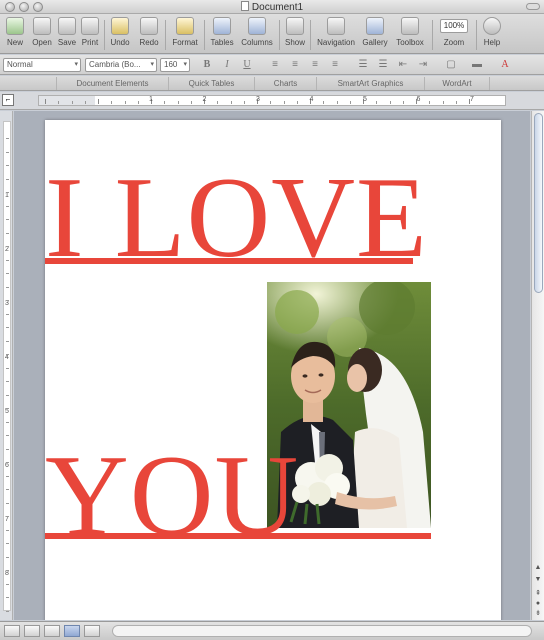 The width and height of the screenshot is (544, 640). Describe the element at coordinates (211, 83) in the screenshot. I see `tab-quick-tables: Quick Tables` at that location.